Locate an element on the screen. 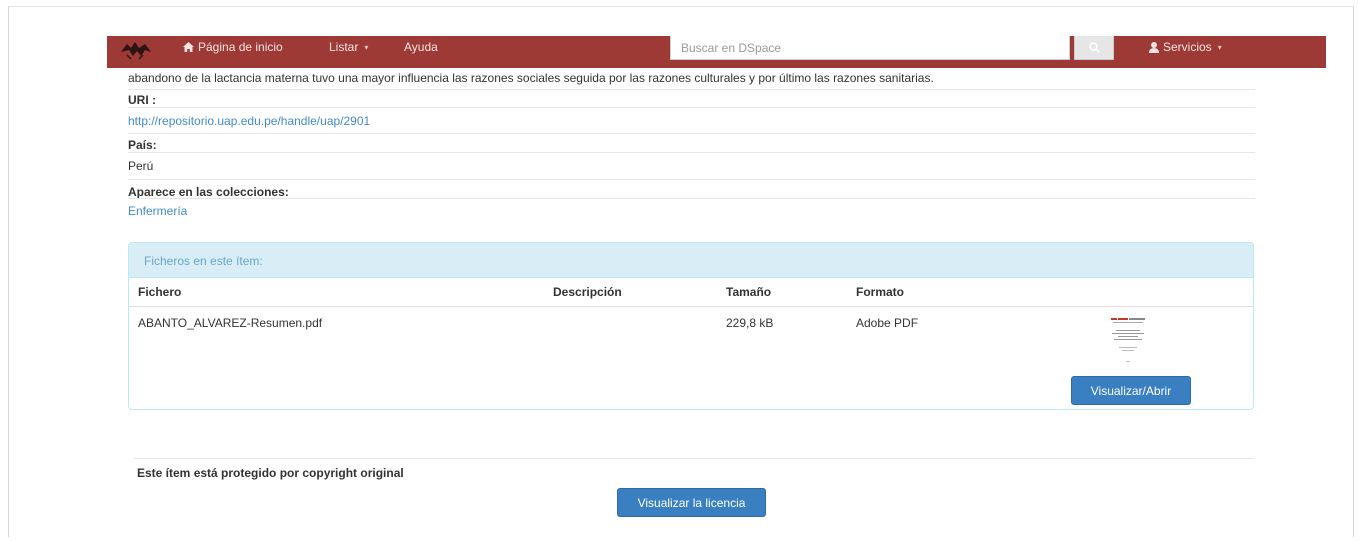  nav-home-label: Página de inicio is located at coordinates (240, 47).